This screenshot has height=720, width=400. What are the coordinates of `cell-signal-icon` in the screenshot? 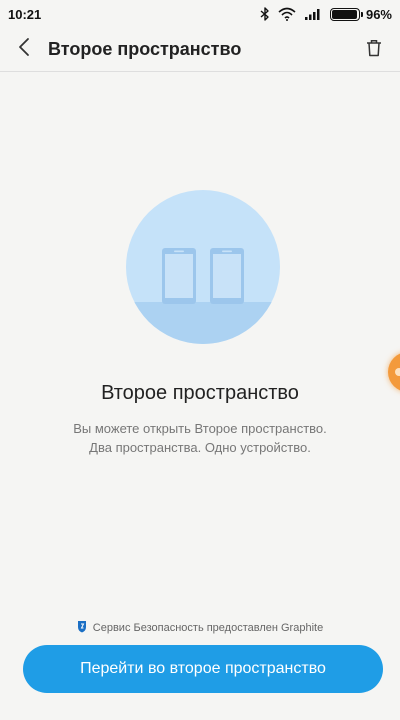 It's located at (313, 14).